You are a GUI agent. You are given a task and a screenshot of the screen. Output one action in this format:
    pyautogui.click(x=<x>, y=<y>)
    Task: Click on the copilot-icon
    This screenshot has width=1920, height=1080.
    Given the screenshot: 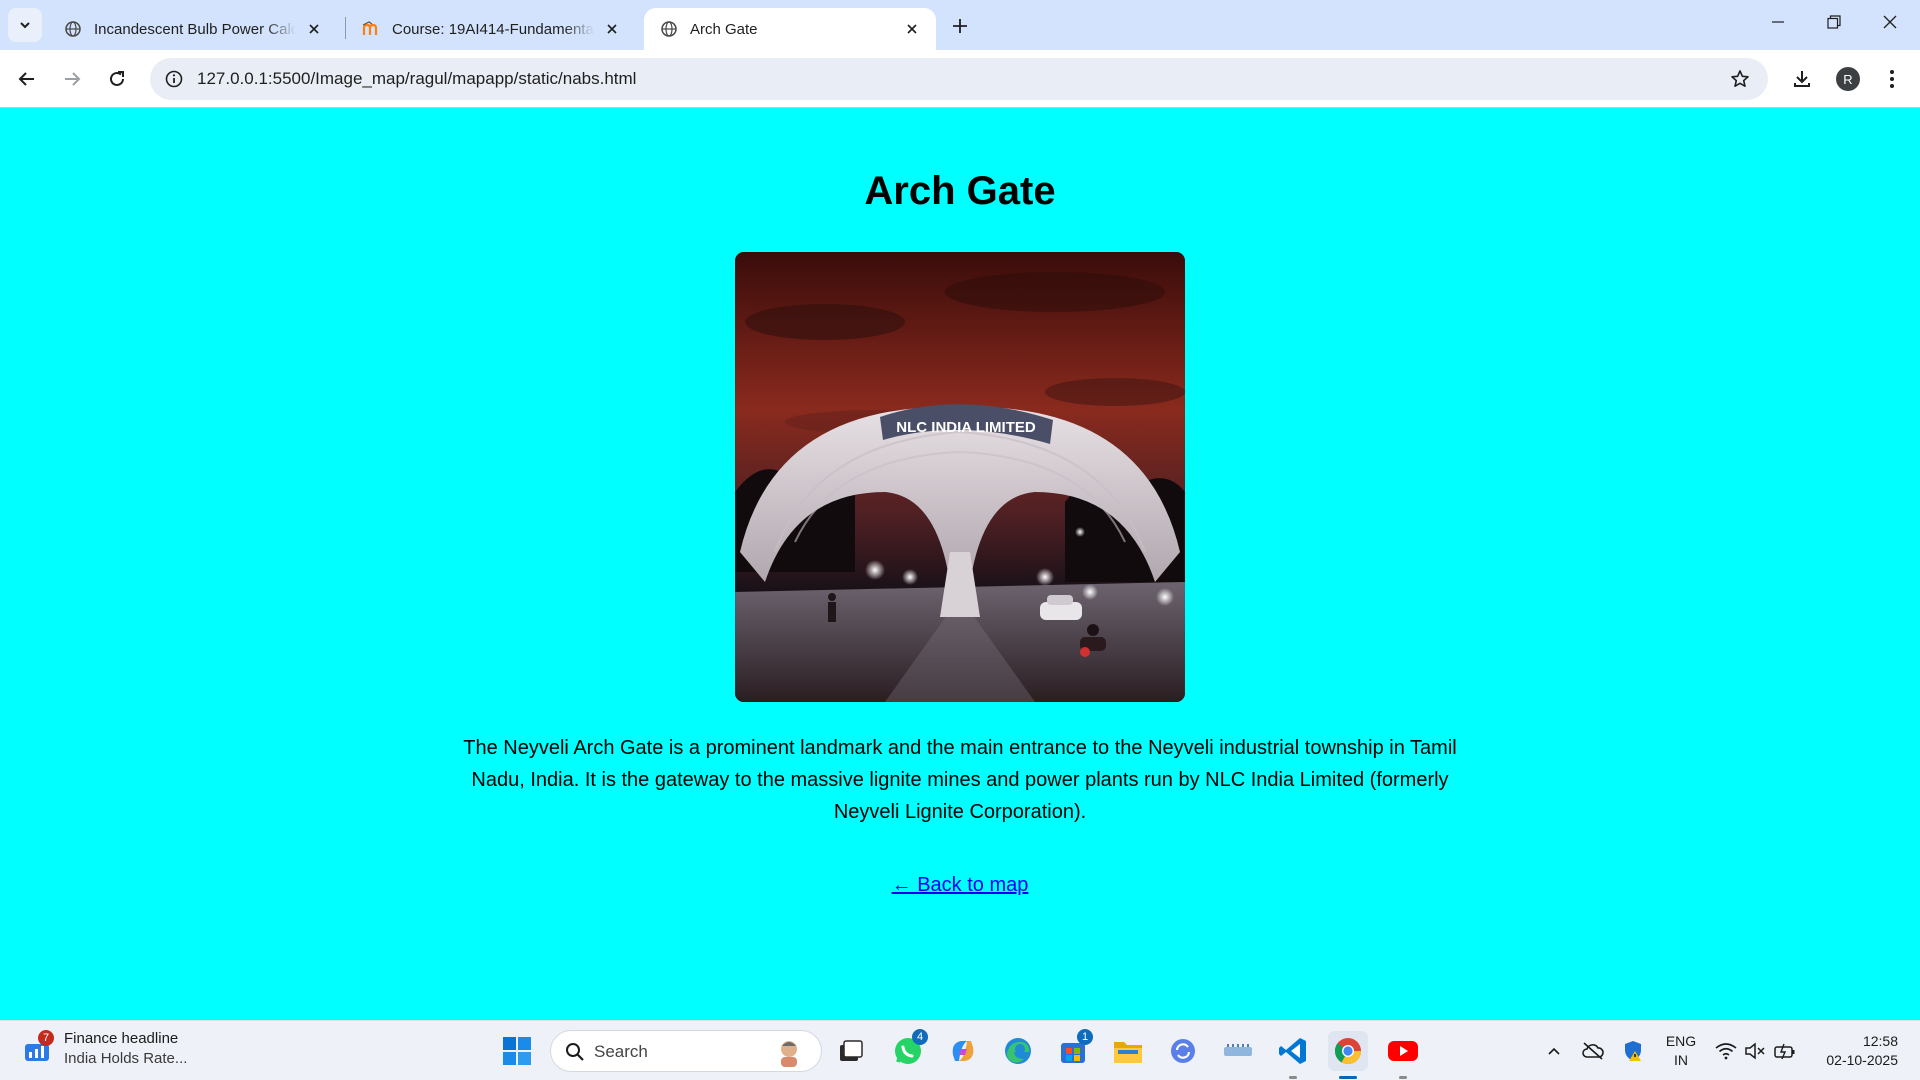 What is the action you would take?
    pyautogui.click(x=963, y=1051)
    